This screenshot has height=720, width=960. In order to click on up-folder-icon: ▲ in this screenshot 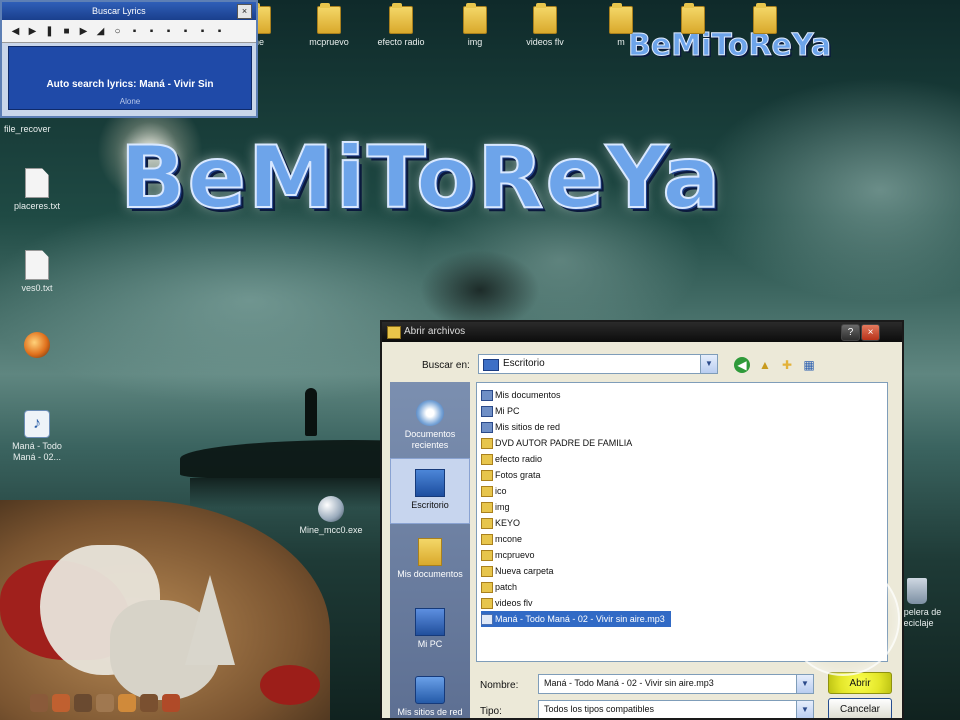, I will do `click(765, 365)`.